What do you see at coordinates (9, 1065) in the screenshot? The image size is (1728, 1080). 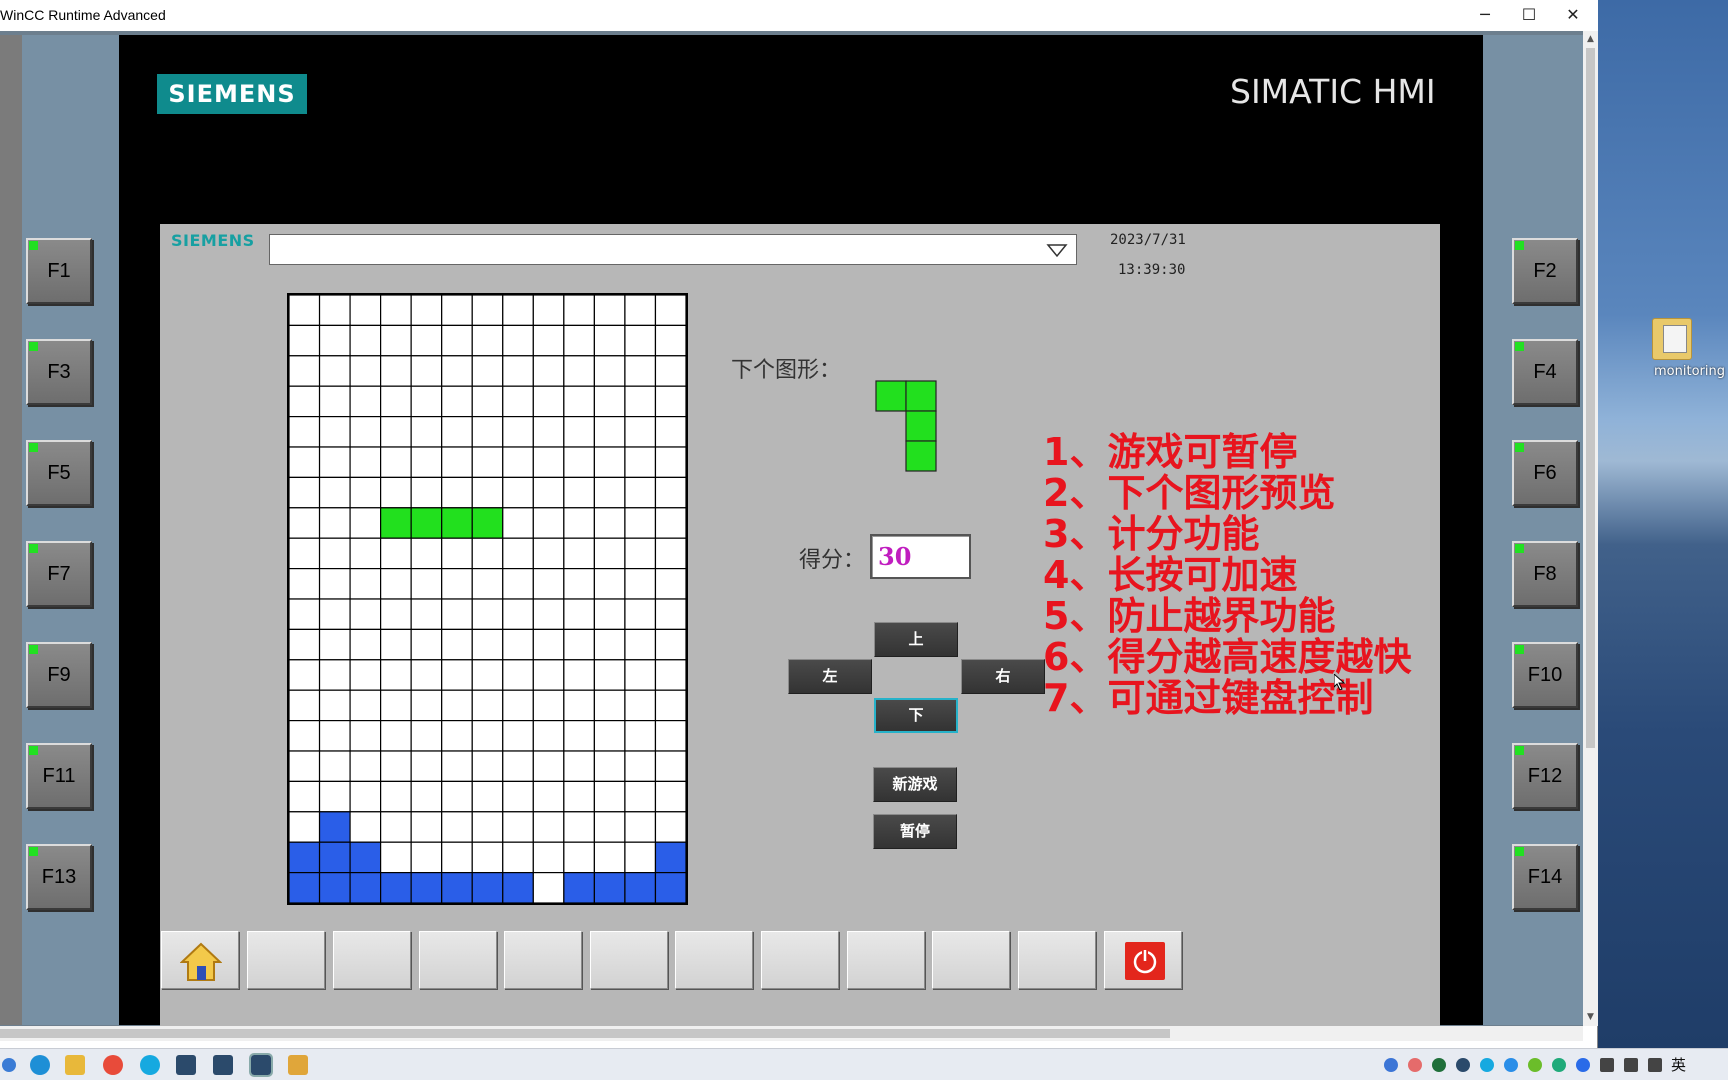 I see `search-icon` at bounding box center [9, 1065].